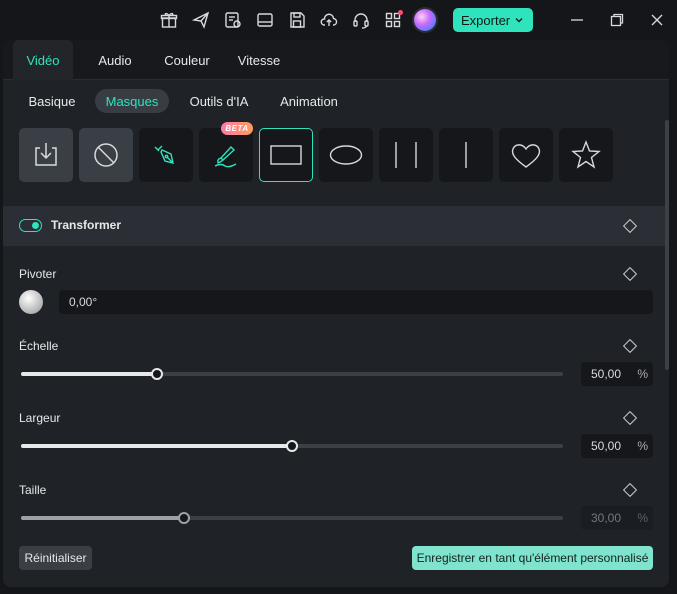 This screenshot has width=677, height=594. What do you see at coordinates (361, 20) in the screenshot?
I see `headset-icon` at bounding box center [361, 20].